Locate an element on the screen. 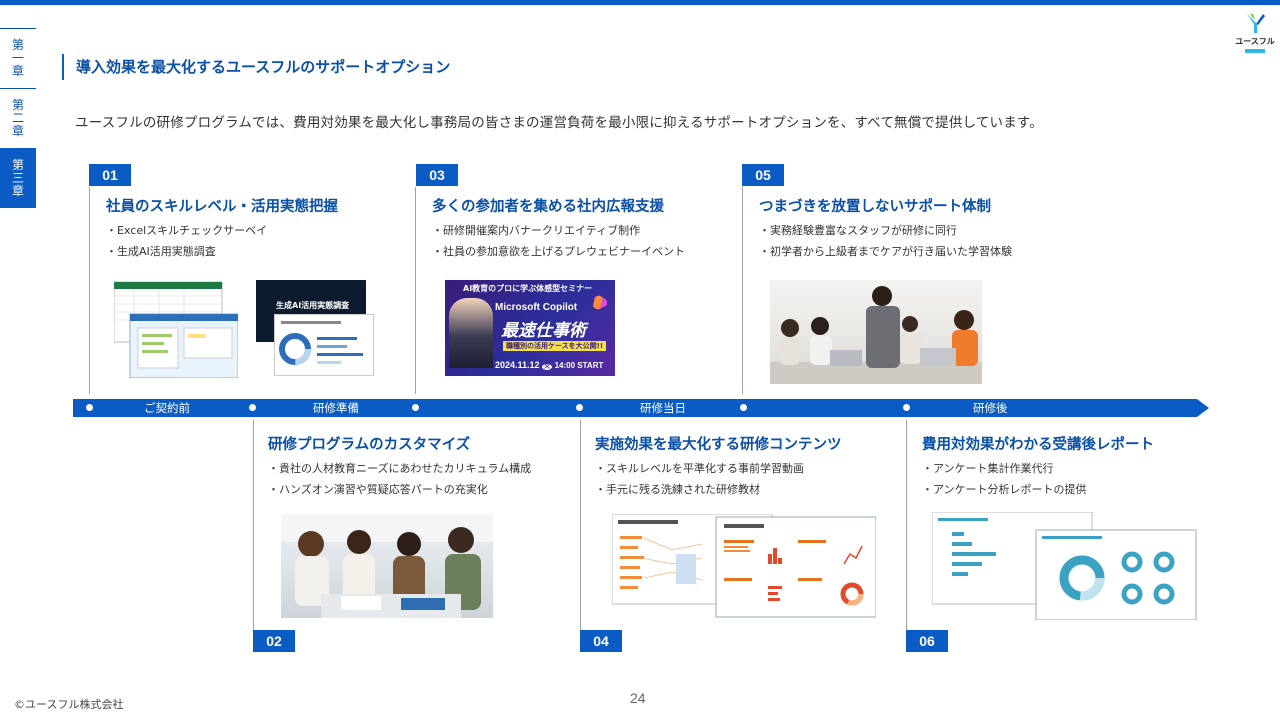  card-title-03: 多くの参加者を集める社内広報支援 is located at coordinates (548, 207).